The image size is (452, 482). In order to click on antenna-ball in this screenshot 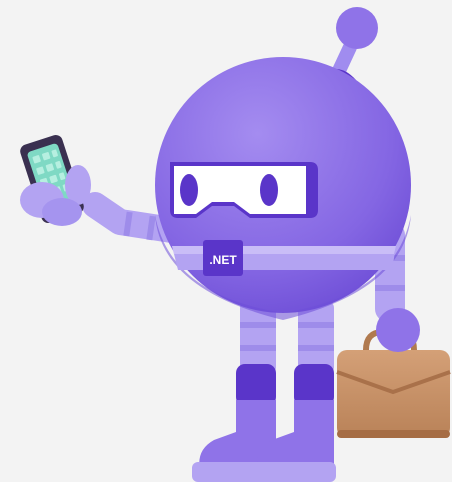, I will do `click(357, 28)`.